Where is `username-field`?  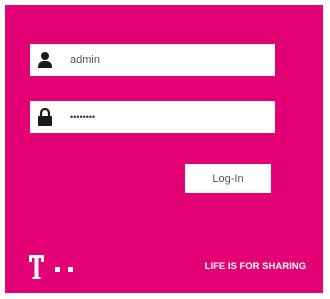
username-field is located at coordinates (152, 60).